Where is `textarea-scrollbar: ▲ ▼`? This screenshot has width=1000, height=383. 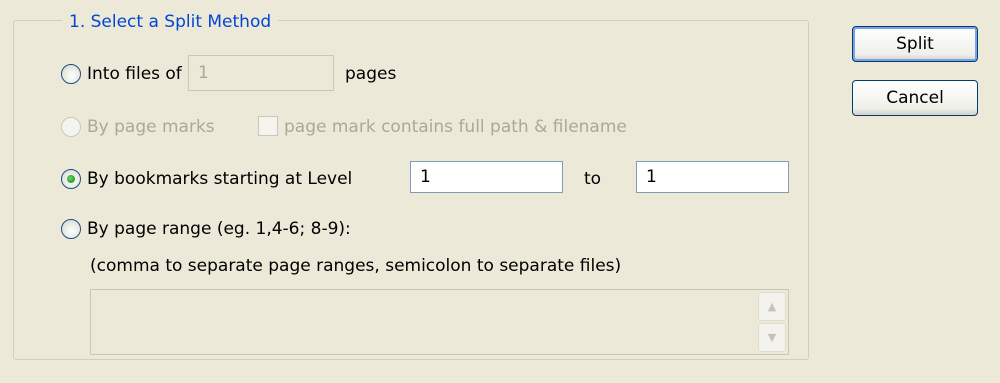
textarea-scrollbar: ▲ ▼ is located at coordinates (772, 322).